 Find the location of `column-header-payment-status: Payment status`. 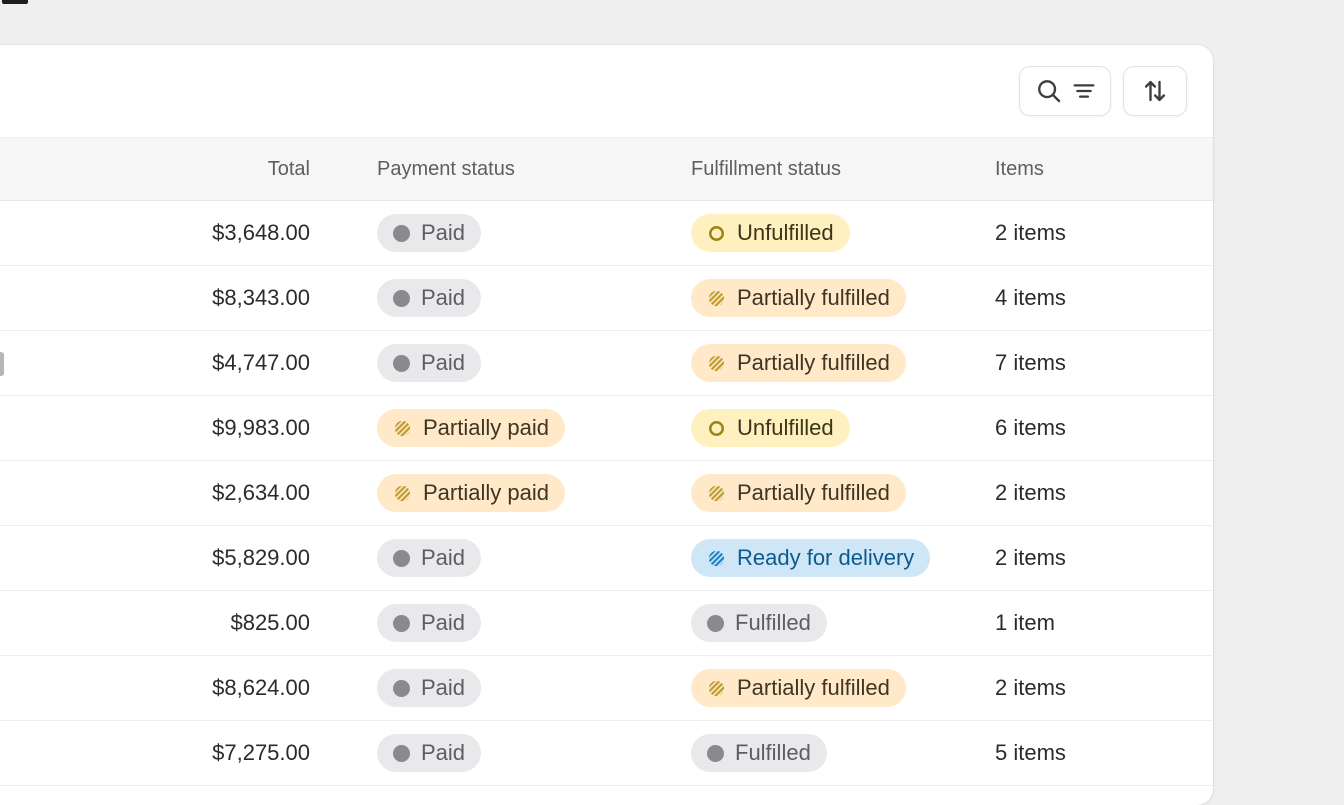

column-header-payment-status: Payment status is located at coordinates (467, 169).